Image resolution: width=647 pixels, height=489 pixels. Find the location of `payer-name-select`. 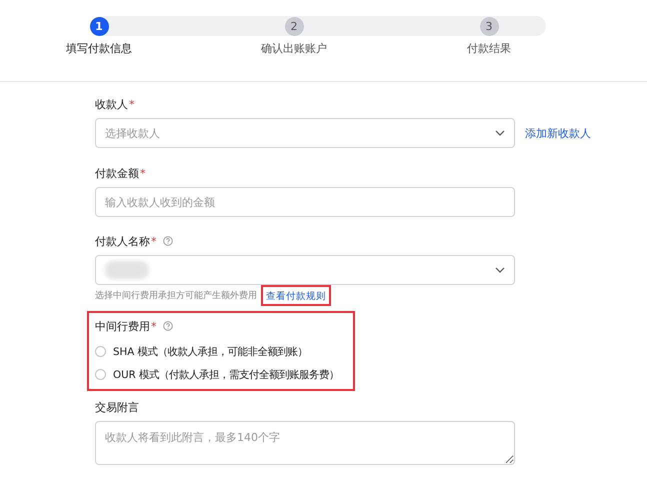

payer-name-select is located at coordinates (305, 270).